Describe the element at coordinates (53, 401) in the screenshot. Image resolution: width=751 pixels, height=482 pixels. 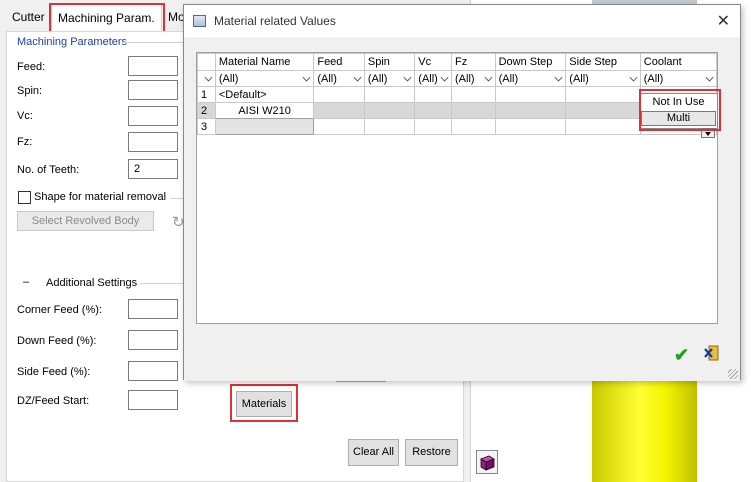
I see `dz-feed-label: DZ/Feed Start:` at that location.